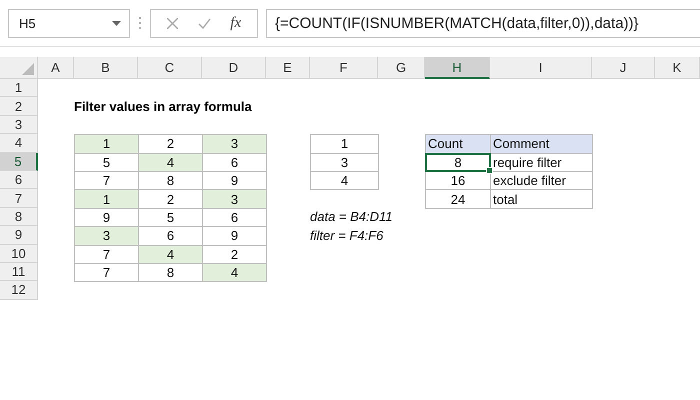 This screenshot has width=700, height=400. I want to click on table-cell: total, so click(541, 199).